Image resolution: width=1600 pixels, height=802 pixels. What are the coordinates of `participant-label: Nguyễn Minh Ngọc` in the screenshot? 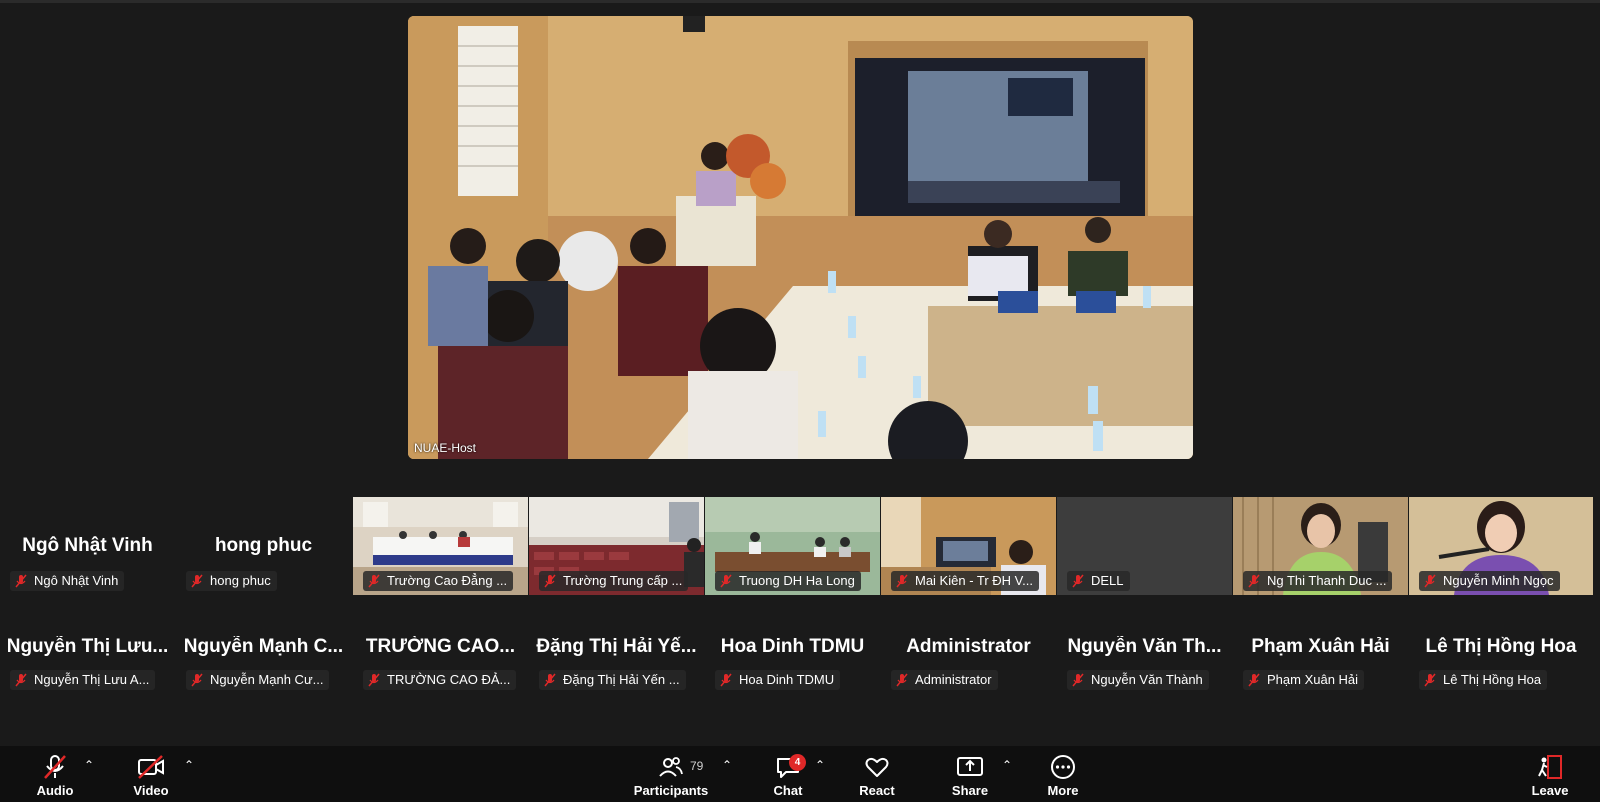 It's located at (1489, 581).